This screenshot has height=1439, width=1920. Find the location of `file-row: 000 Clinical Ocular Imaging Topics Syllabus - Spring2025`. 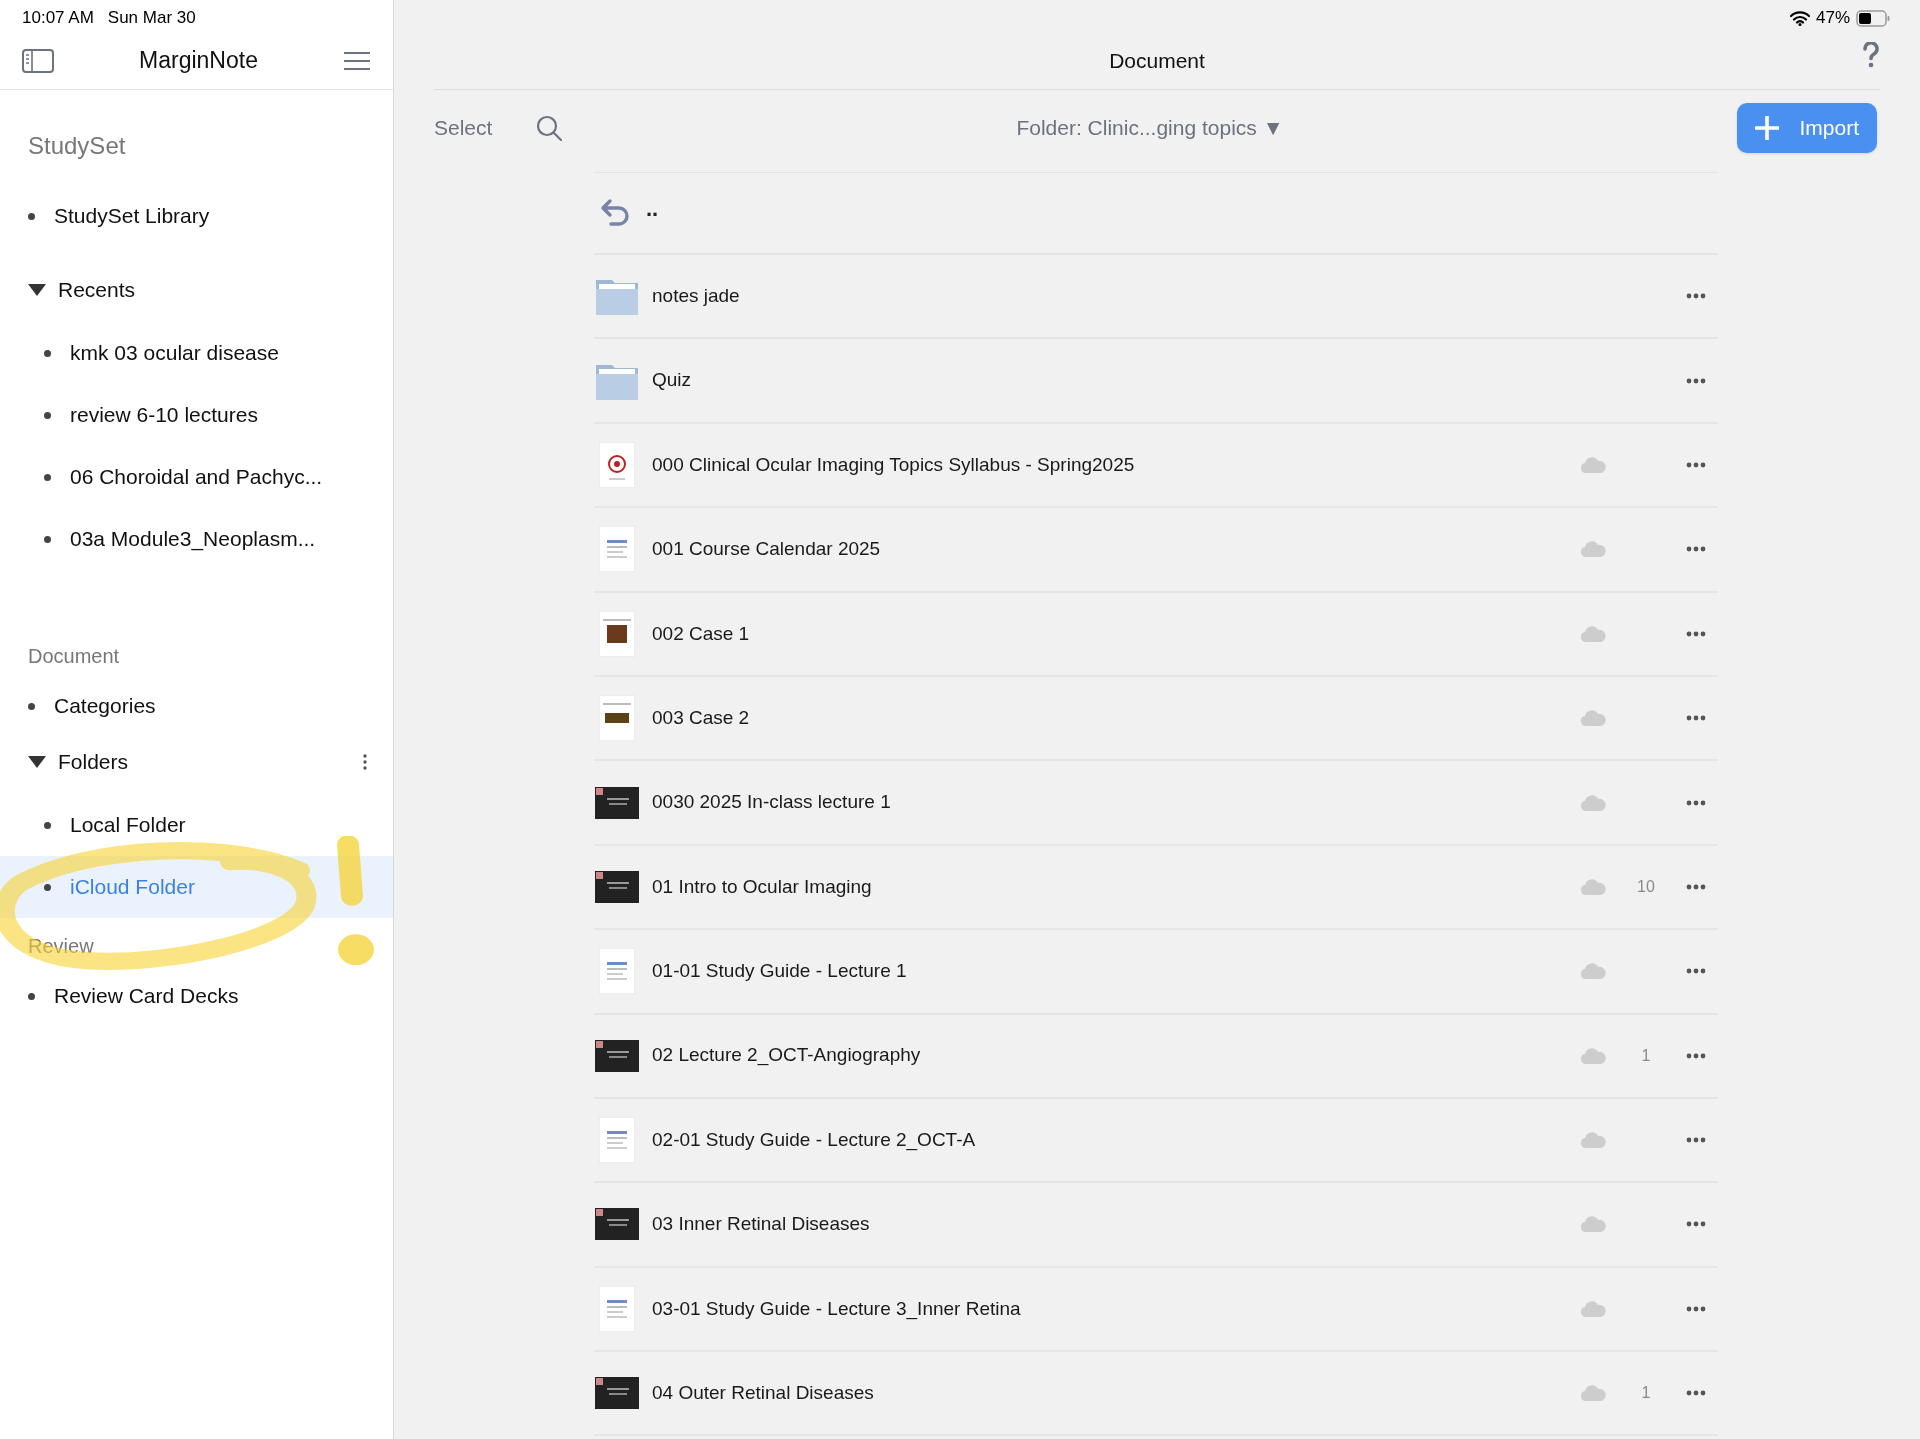

file-row: 000 Clinical Ocular Imaging Topics Syllabus - Spring2025 is located at coordinates (1156, 466).